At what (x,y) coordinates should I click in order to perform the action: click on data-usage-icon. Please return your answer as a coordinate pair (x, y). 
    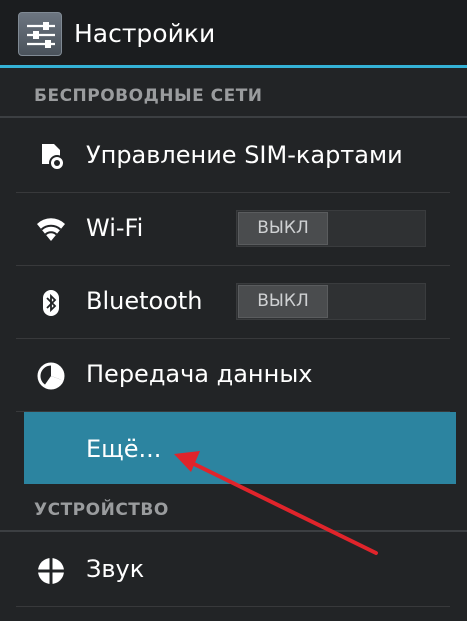
    Looking at the image, I should click on (51, 376).